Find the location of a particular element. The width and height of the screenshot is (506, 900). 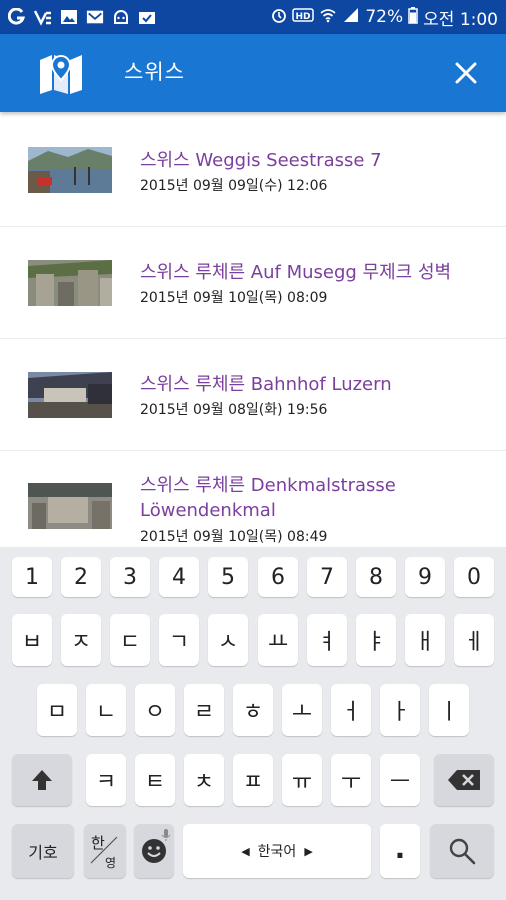

space-bar: ◀ 한국어 ▶ is located at coordinates (277, 851).